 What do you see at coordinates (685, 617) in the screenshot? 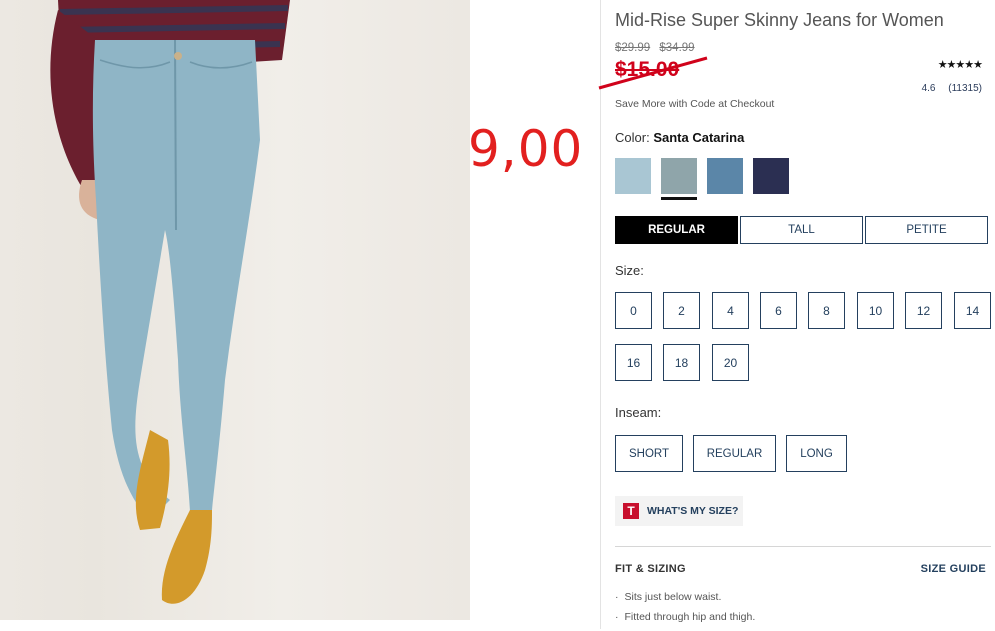
I see `fit-bullet-2: Fitted through hip and thigh.` at bounding box center [685, 617].